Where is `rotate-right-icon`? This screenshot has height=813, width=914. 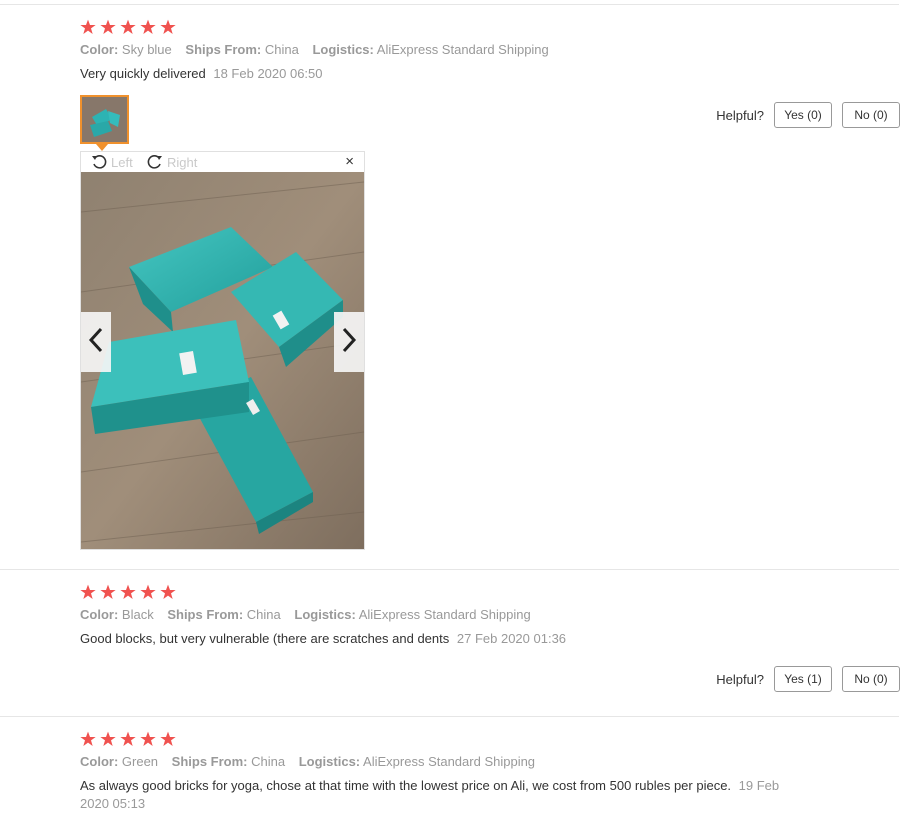 rotate-right-icon is located at coordinates (155, 162).